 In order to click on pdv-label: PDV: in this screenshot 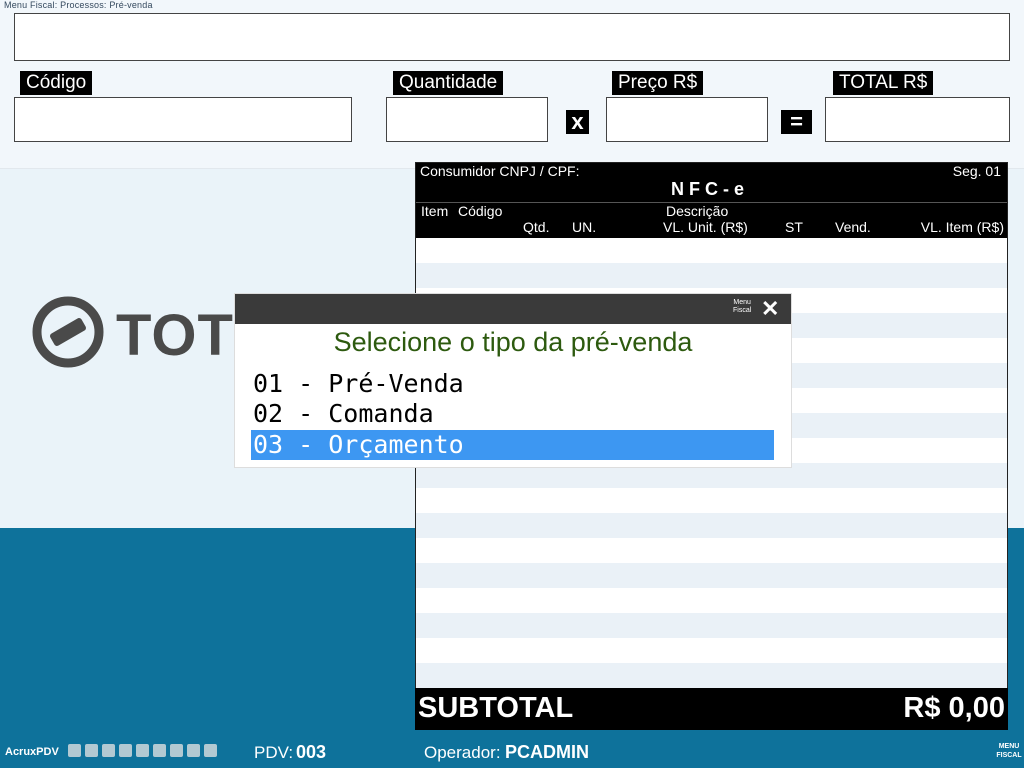, I will do `click(274, 752)`.